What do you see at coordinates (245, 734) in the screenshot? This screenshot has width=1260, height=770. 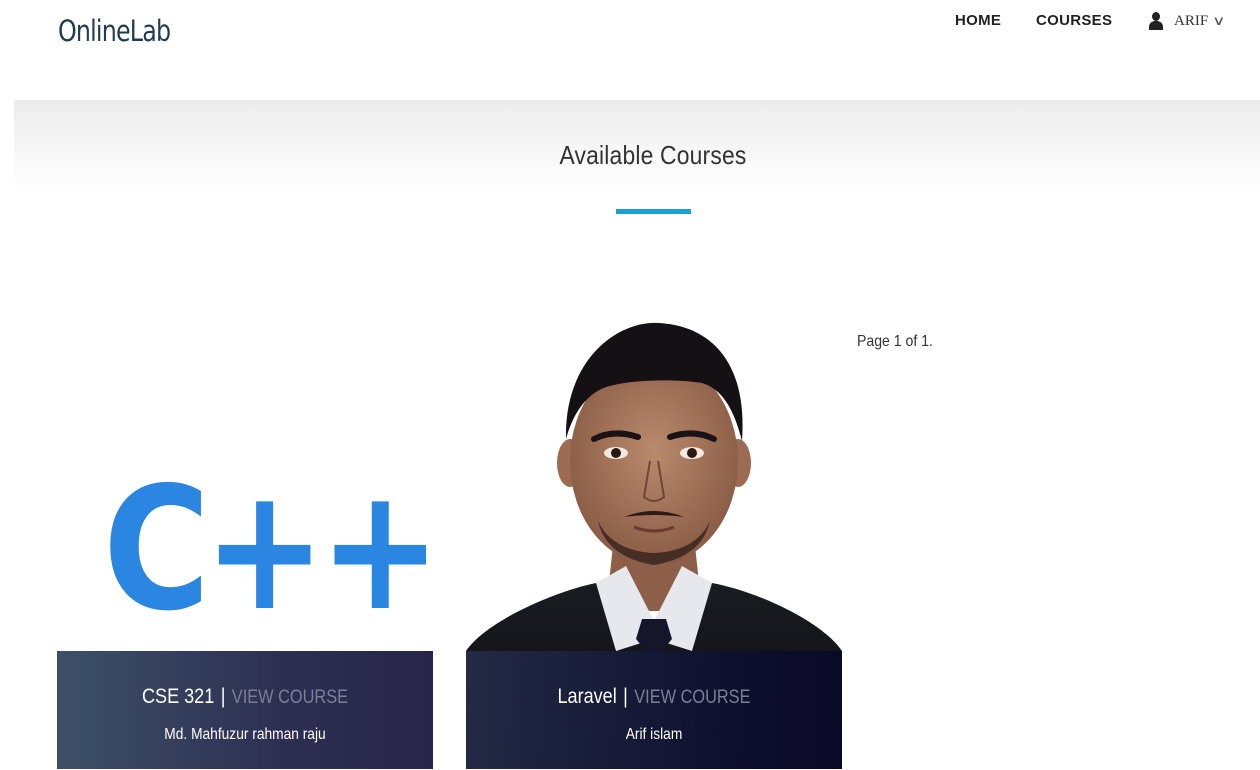 I see `course-instructor: Md. Mahfuzur rahman raju` at bounding box center [245, 734].